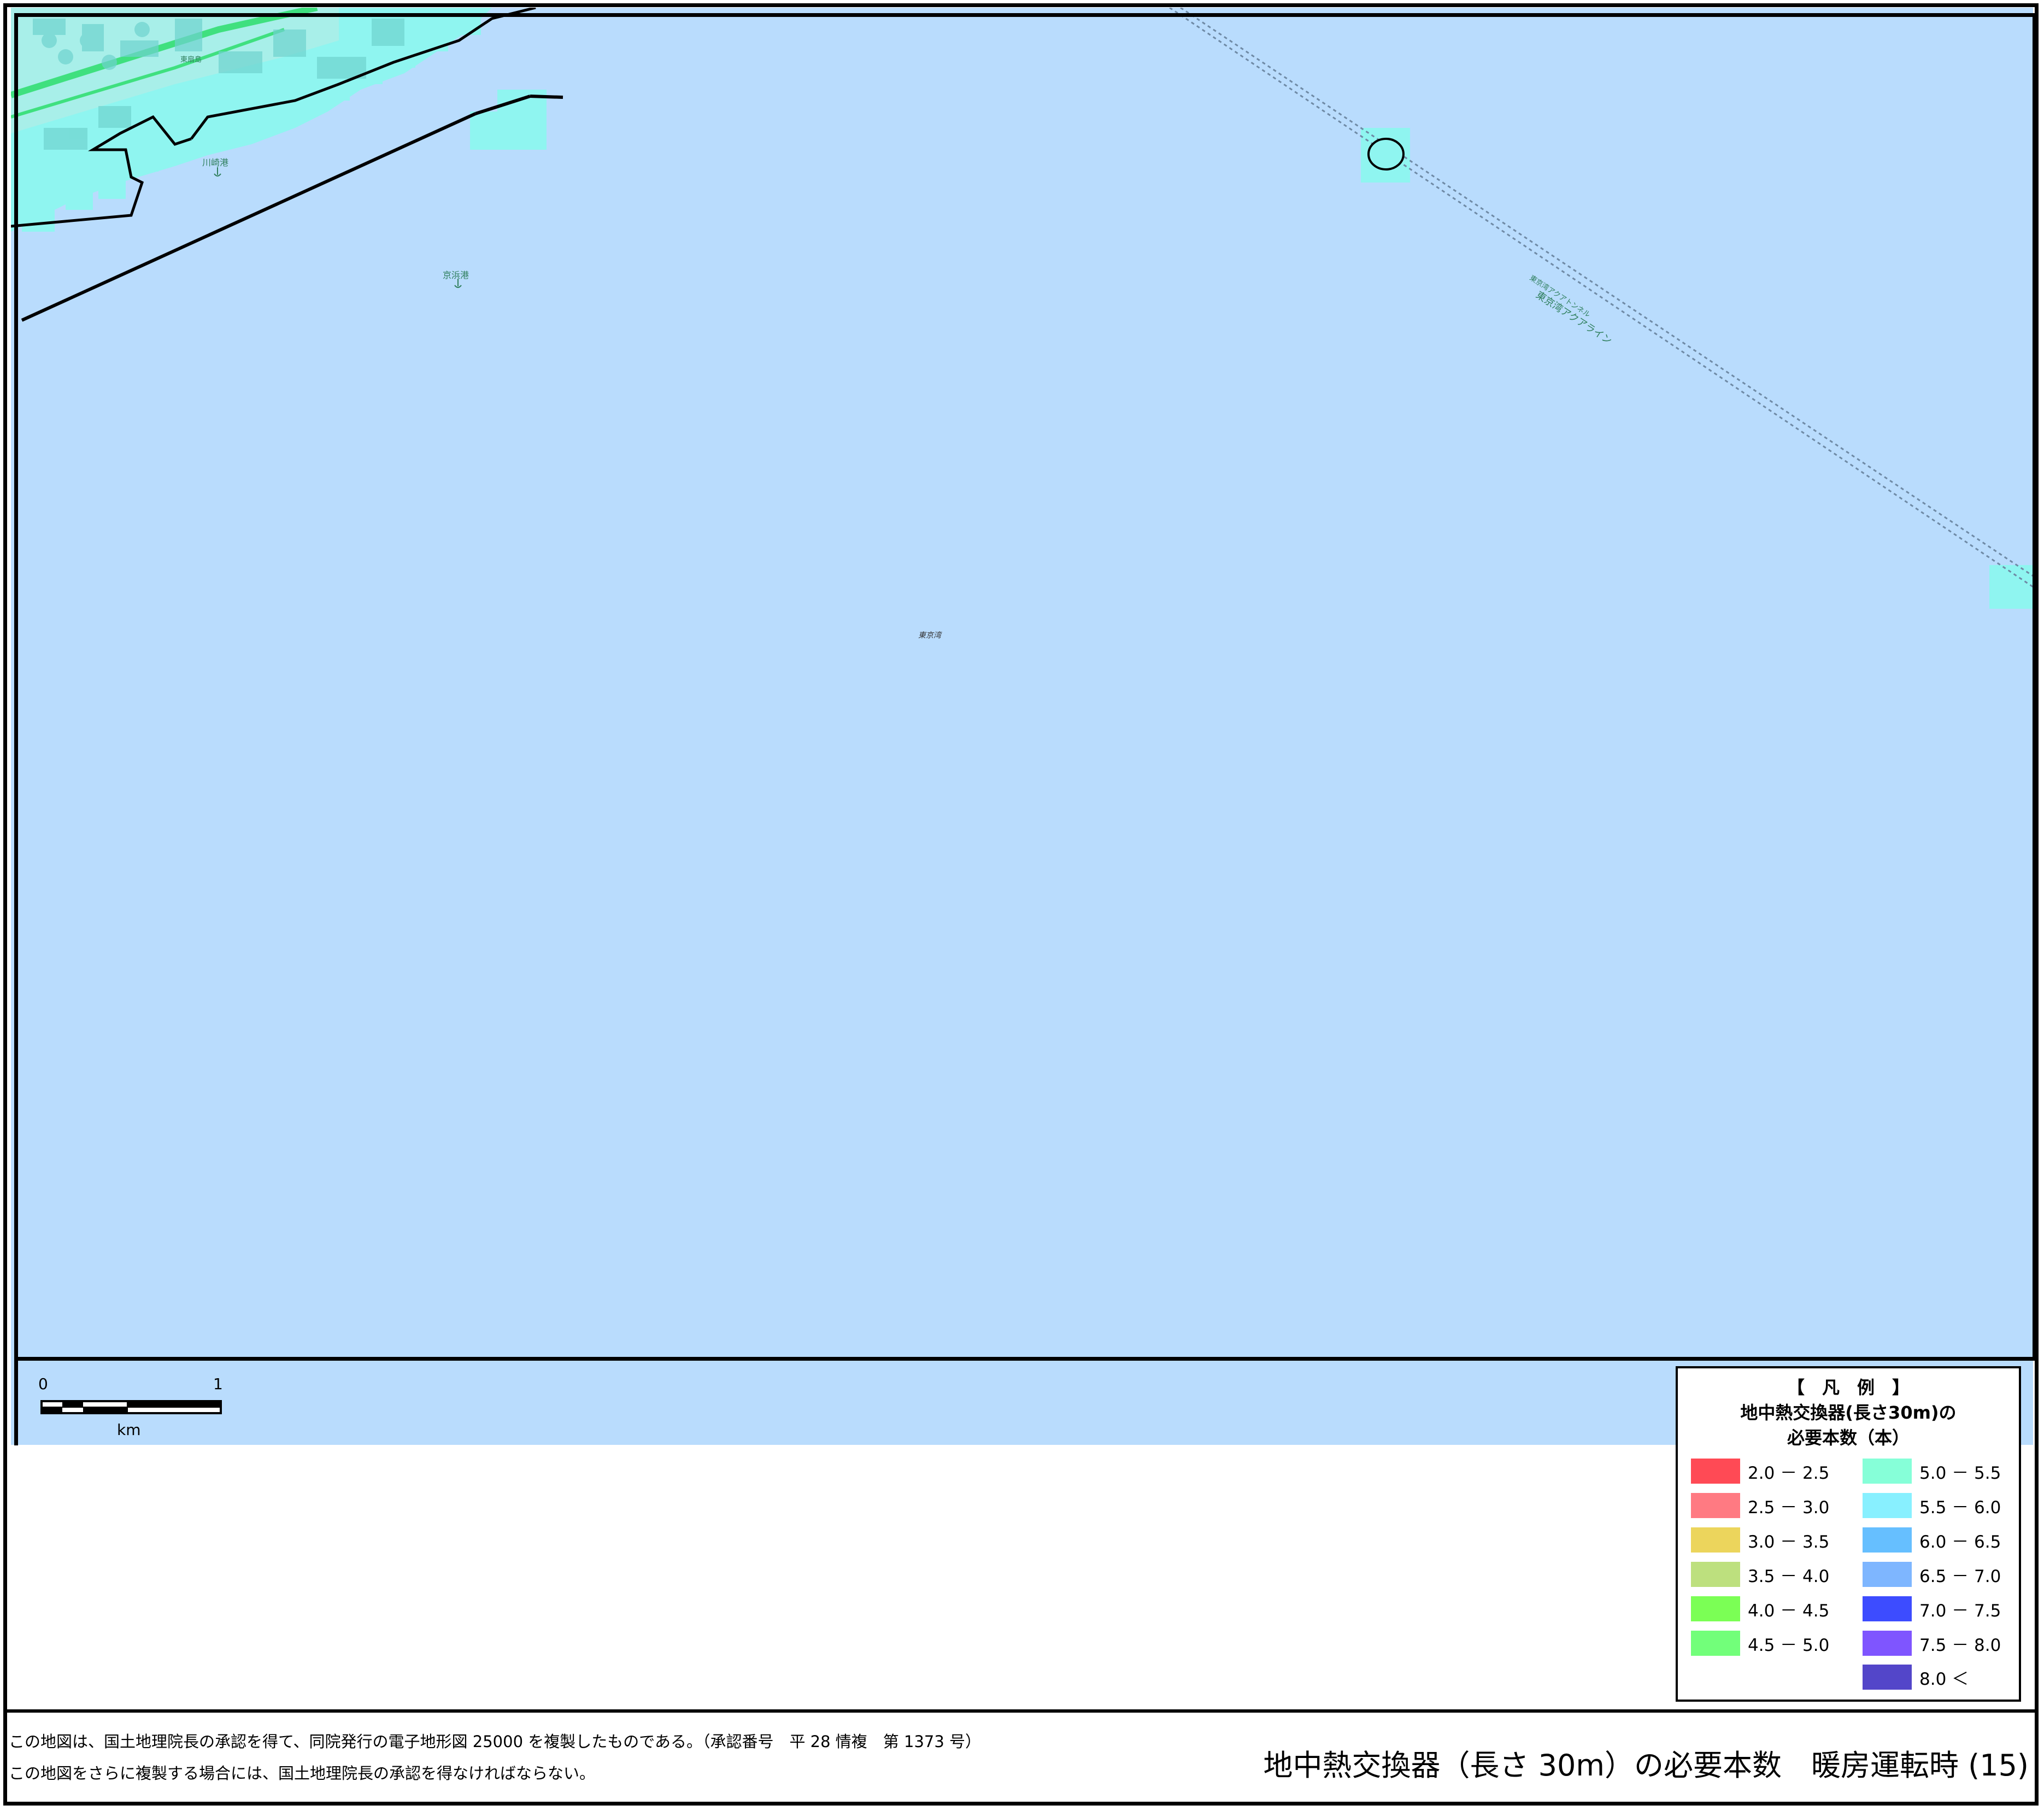 This screenshot has height=1811, width=2044. I want to click on map-frame-left-extension, so click(16, 1400).